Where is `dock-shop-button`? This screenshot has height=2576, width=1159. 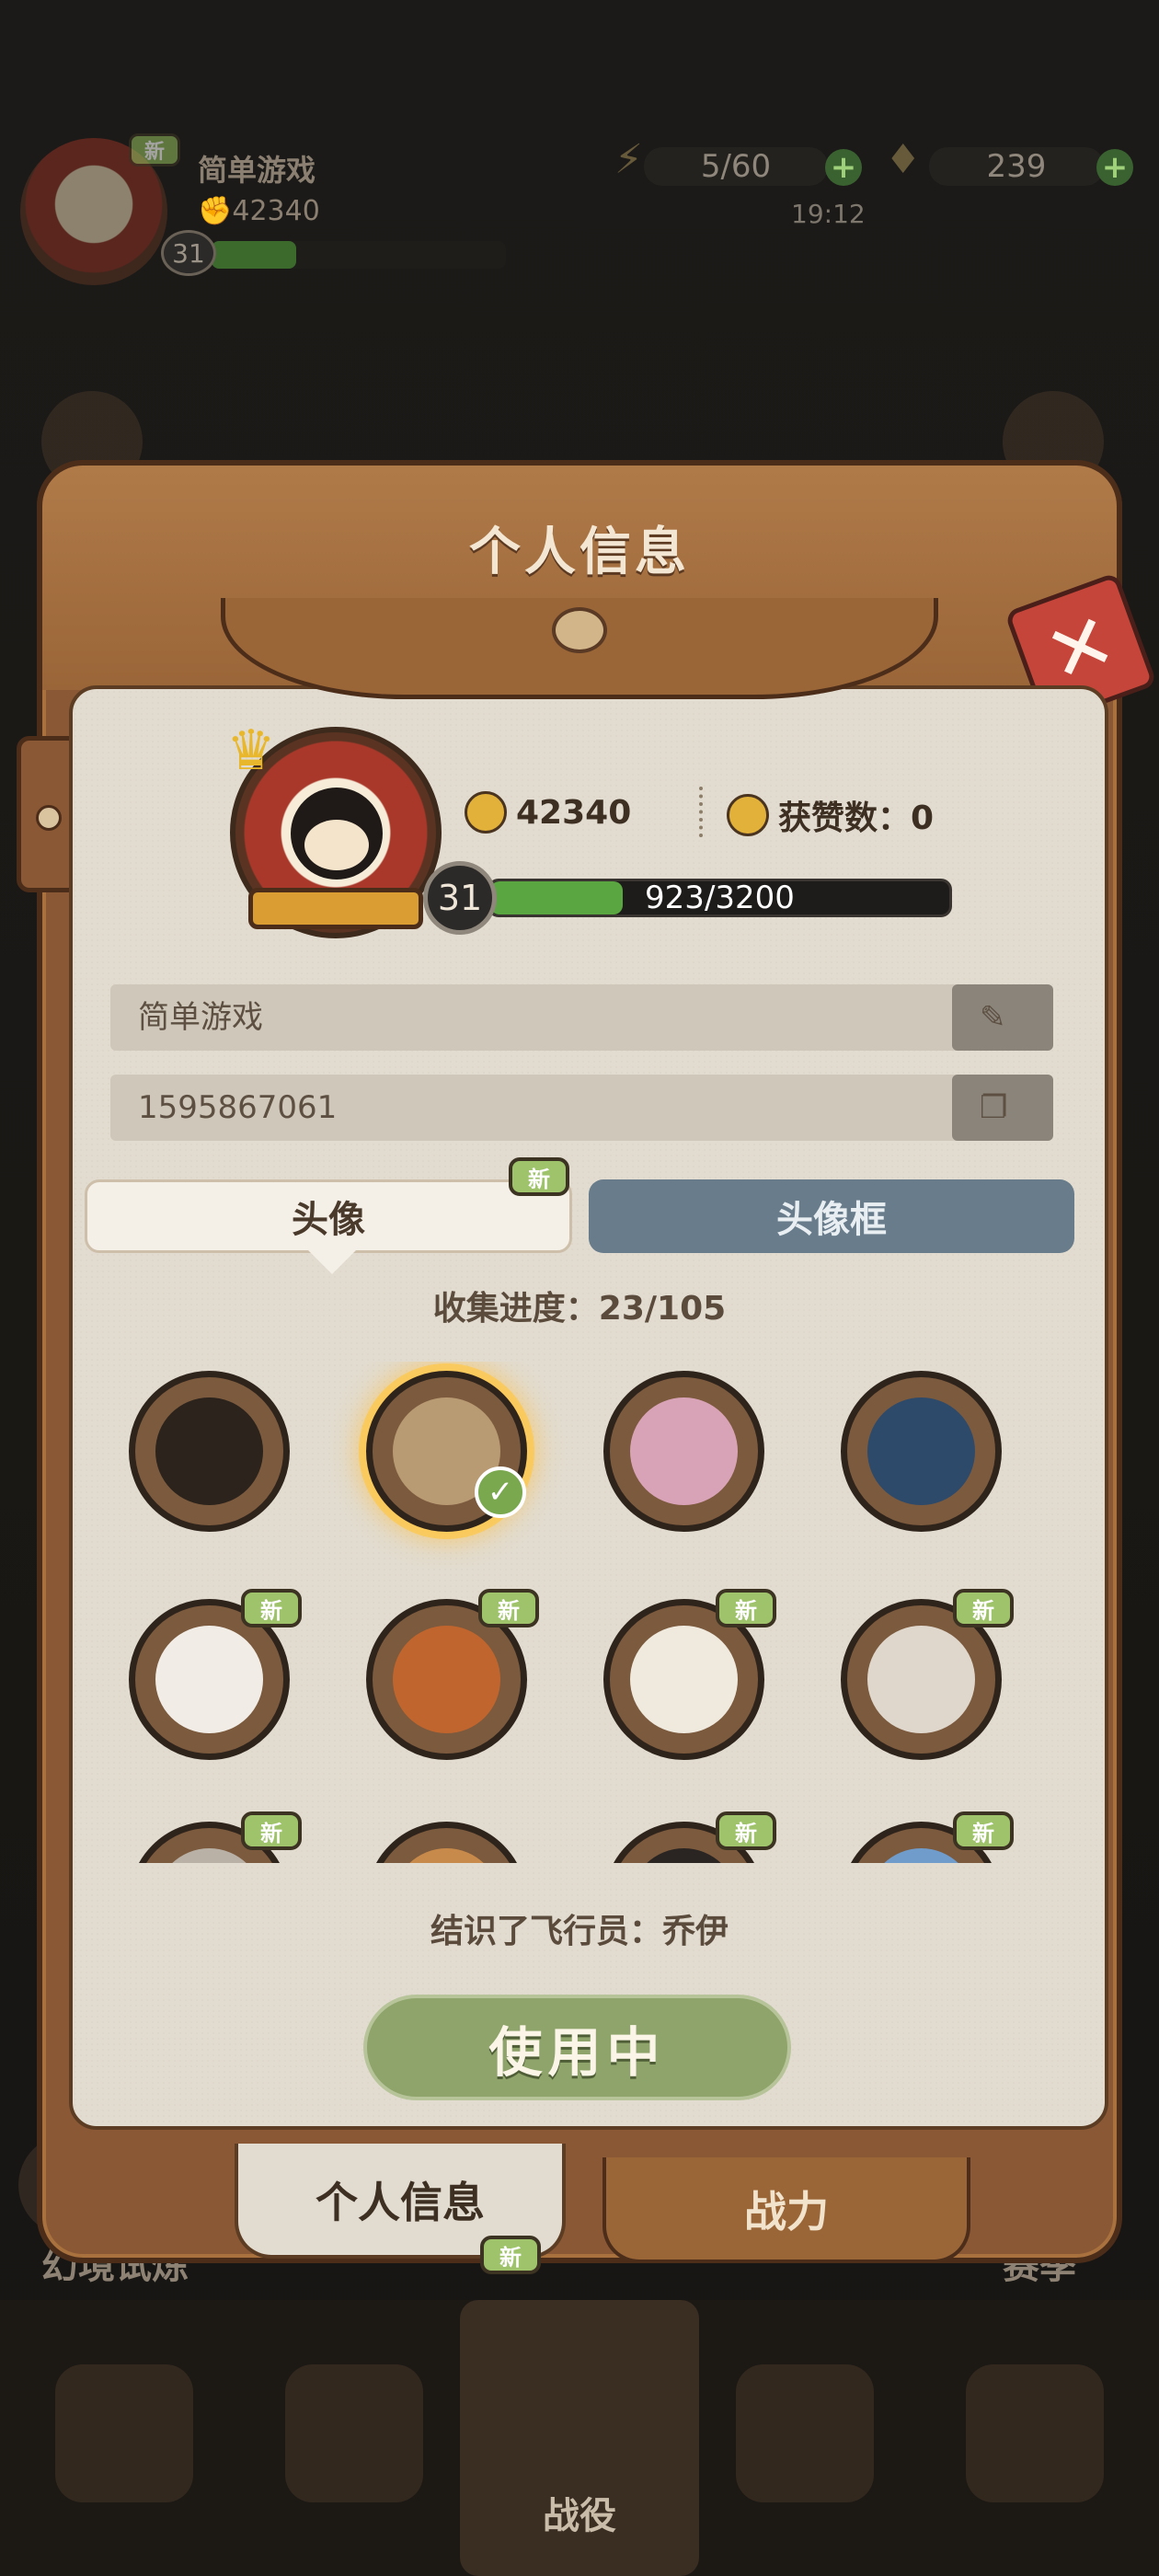 dock-shop-button is located at coordinates (354, 2433).